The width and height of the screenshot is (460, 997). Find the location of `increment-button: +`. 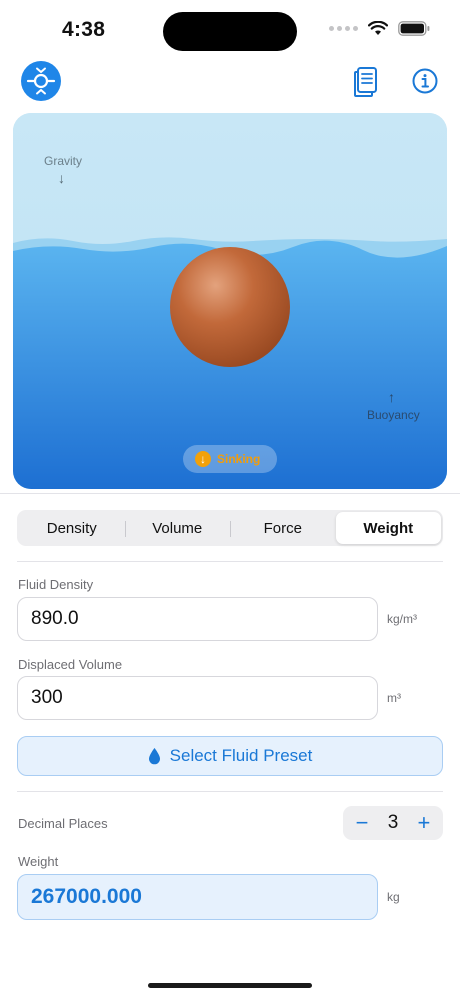

increment-button: + is located at coordinates (424, 823).